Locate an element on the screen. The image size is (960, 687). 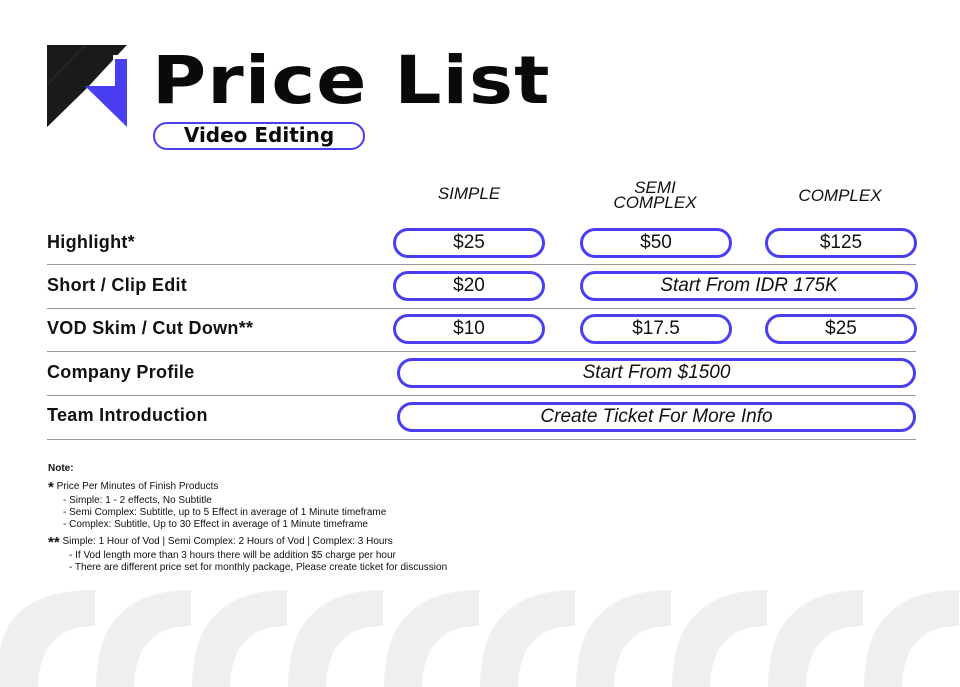
row-label-company-profile: Company Profile is located at coordinates (121, 372).